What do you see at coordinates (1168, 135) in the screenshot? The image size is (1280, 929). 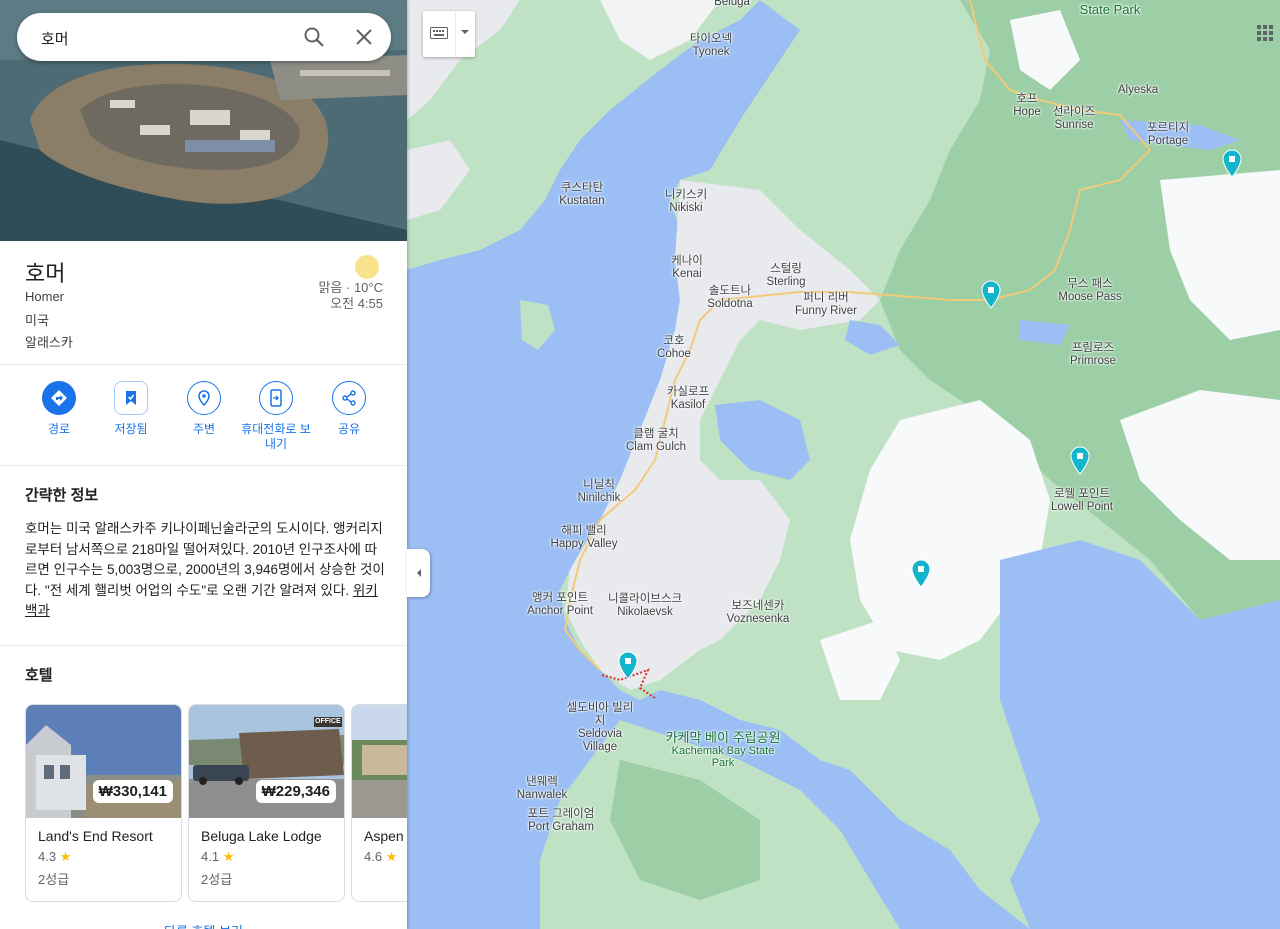 I see `map-label-portage: 포르티지 Portage` at bounding box center [1168, 135].